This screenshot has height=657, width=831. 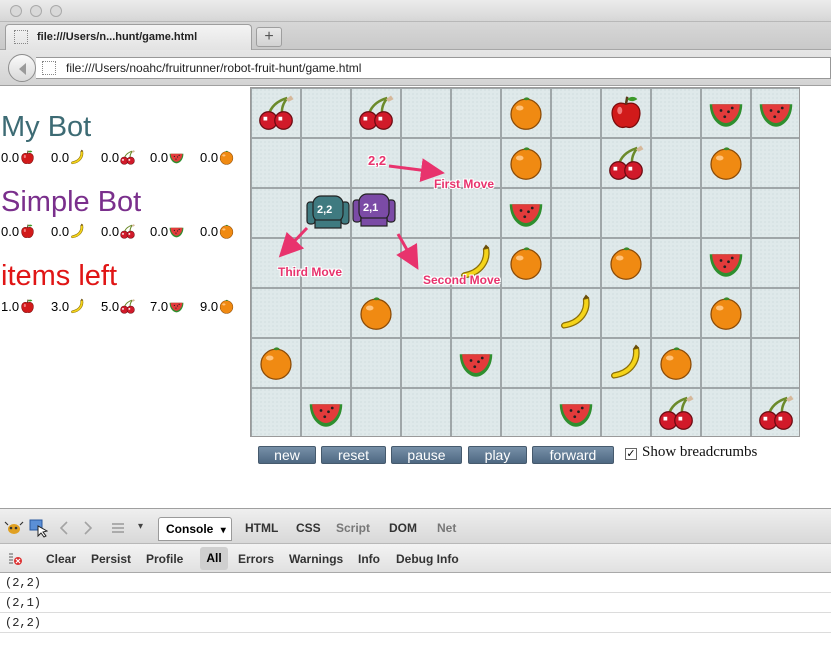 I want to click on show-breadcrumbs-checkbox: ✓, so click(x=631, y=454).